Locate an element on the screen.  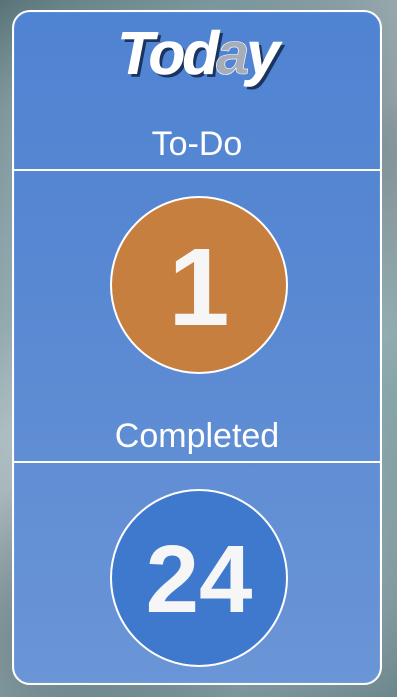
completed-count: 24 is located at coordinates (199, 579).